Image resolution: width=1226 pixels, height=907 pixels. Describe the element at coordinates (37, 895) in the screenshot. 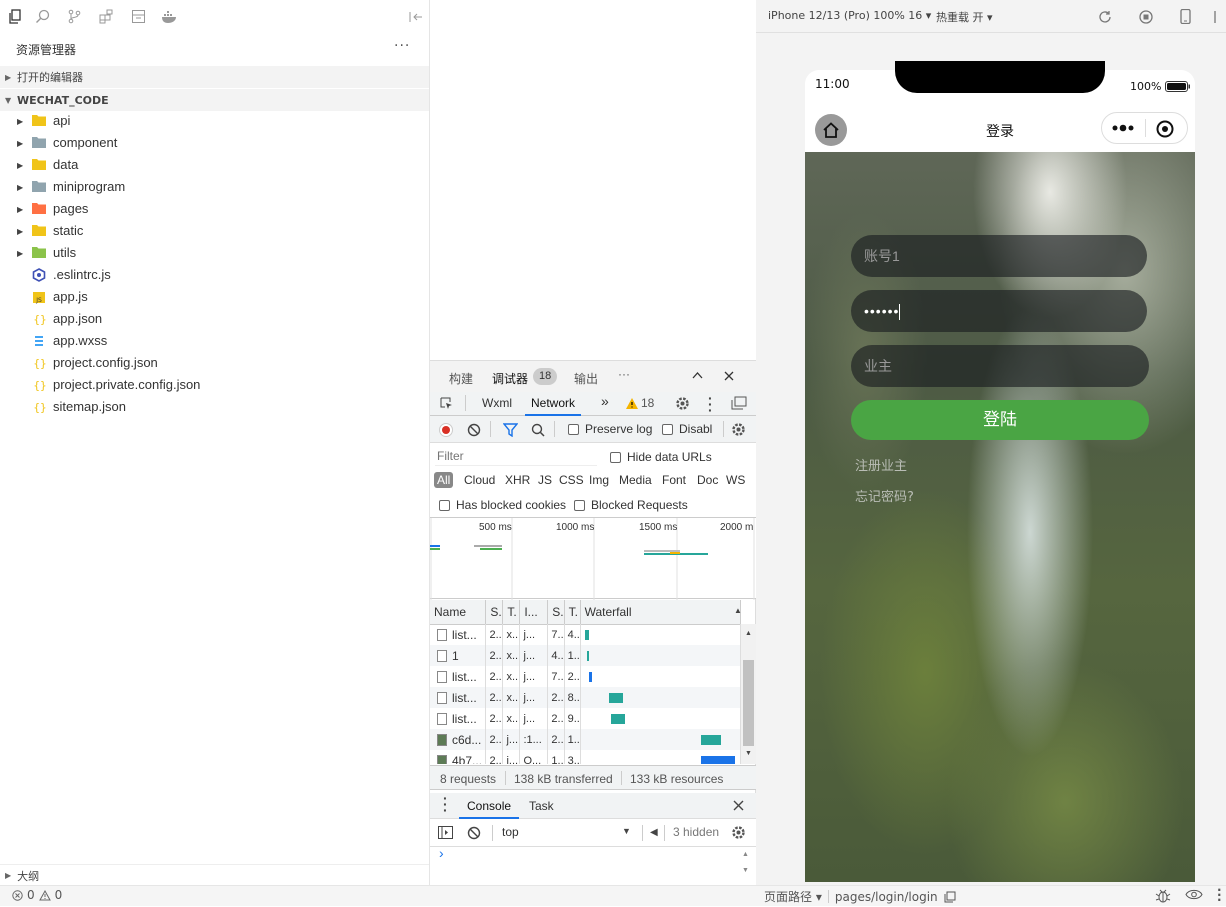

I see `problems-indicator: 0 0` at that location.